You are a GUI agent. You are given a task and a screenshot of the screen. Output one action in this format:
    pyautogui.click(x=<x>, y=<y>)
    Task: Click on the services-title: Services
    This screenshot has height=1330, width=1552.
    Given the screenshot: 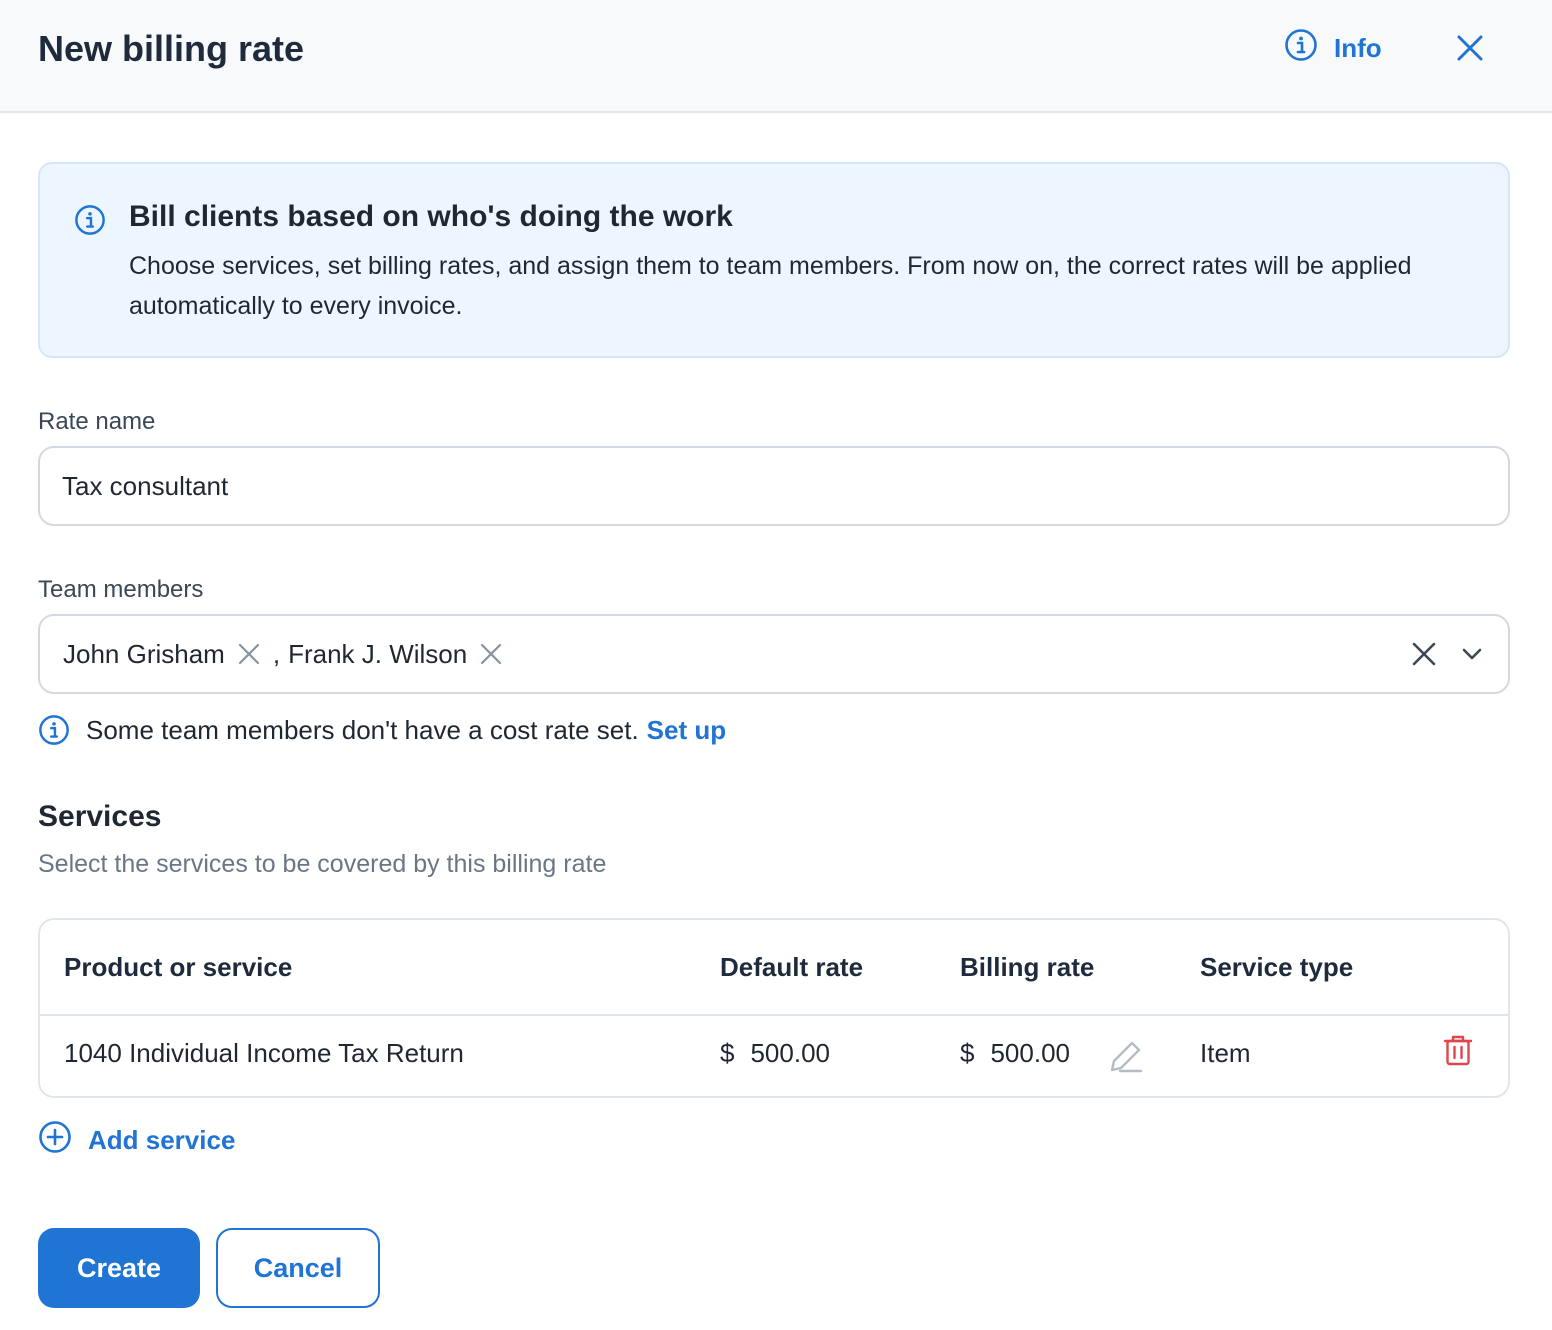 What is the action you would take?
    pyautogui.click(x=100, y=816)
    